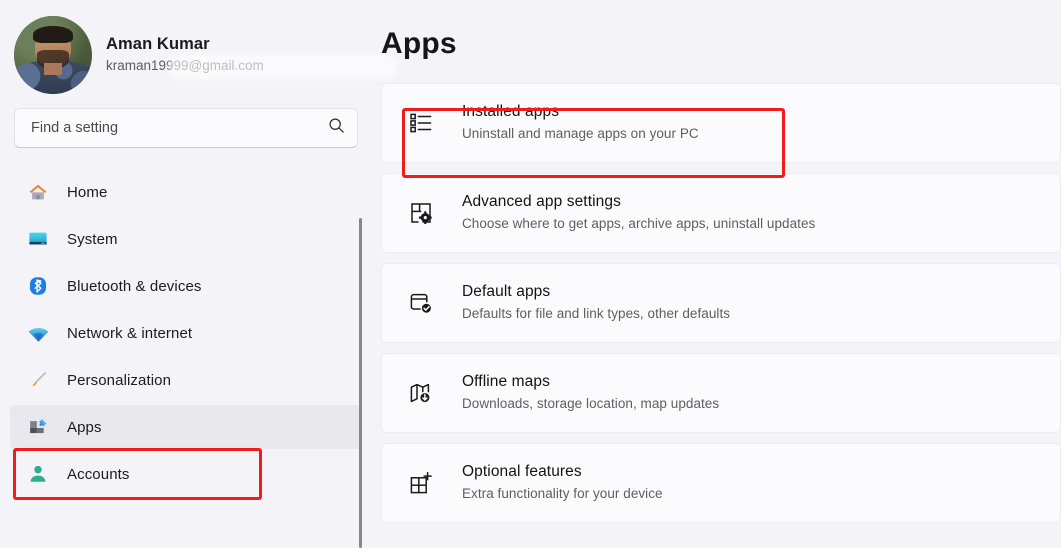  What do you see at coordinates (421, 213) in the screenshot?
I see `grid-gear-icon` at bounding box center [421, 213].